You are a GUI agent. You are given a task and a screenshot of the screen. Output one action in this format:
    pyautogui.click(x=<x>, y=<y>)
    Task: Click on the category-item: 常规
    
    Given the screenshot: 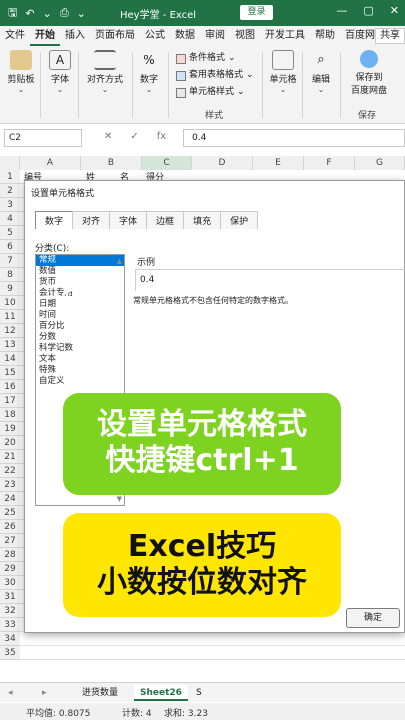 What is the action you would take?
    pyautogui.click(x=80, y=260)
    